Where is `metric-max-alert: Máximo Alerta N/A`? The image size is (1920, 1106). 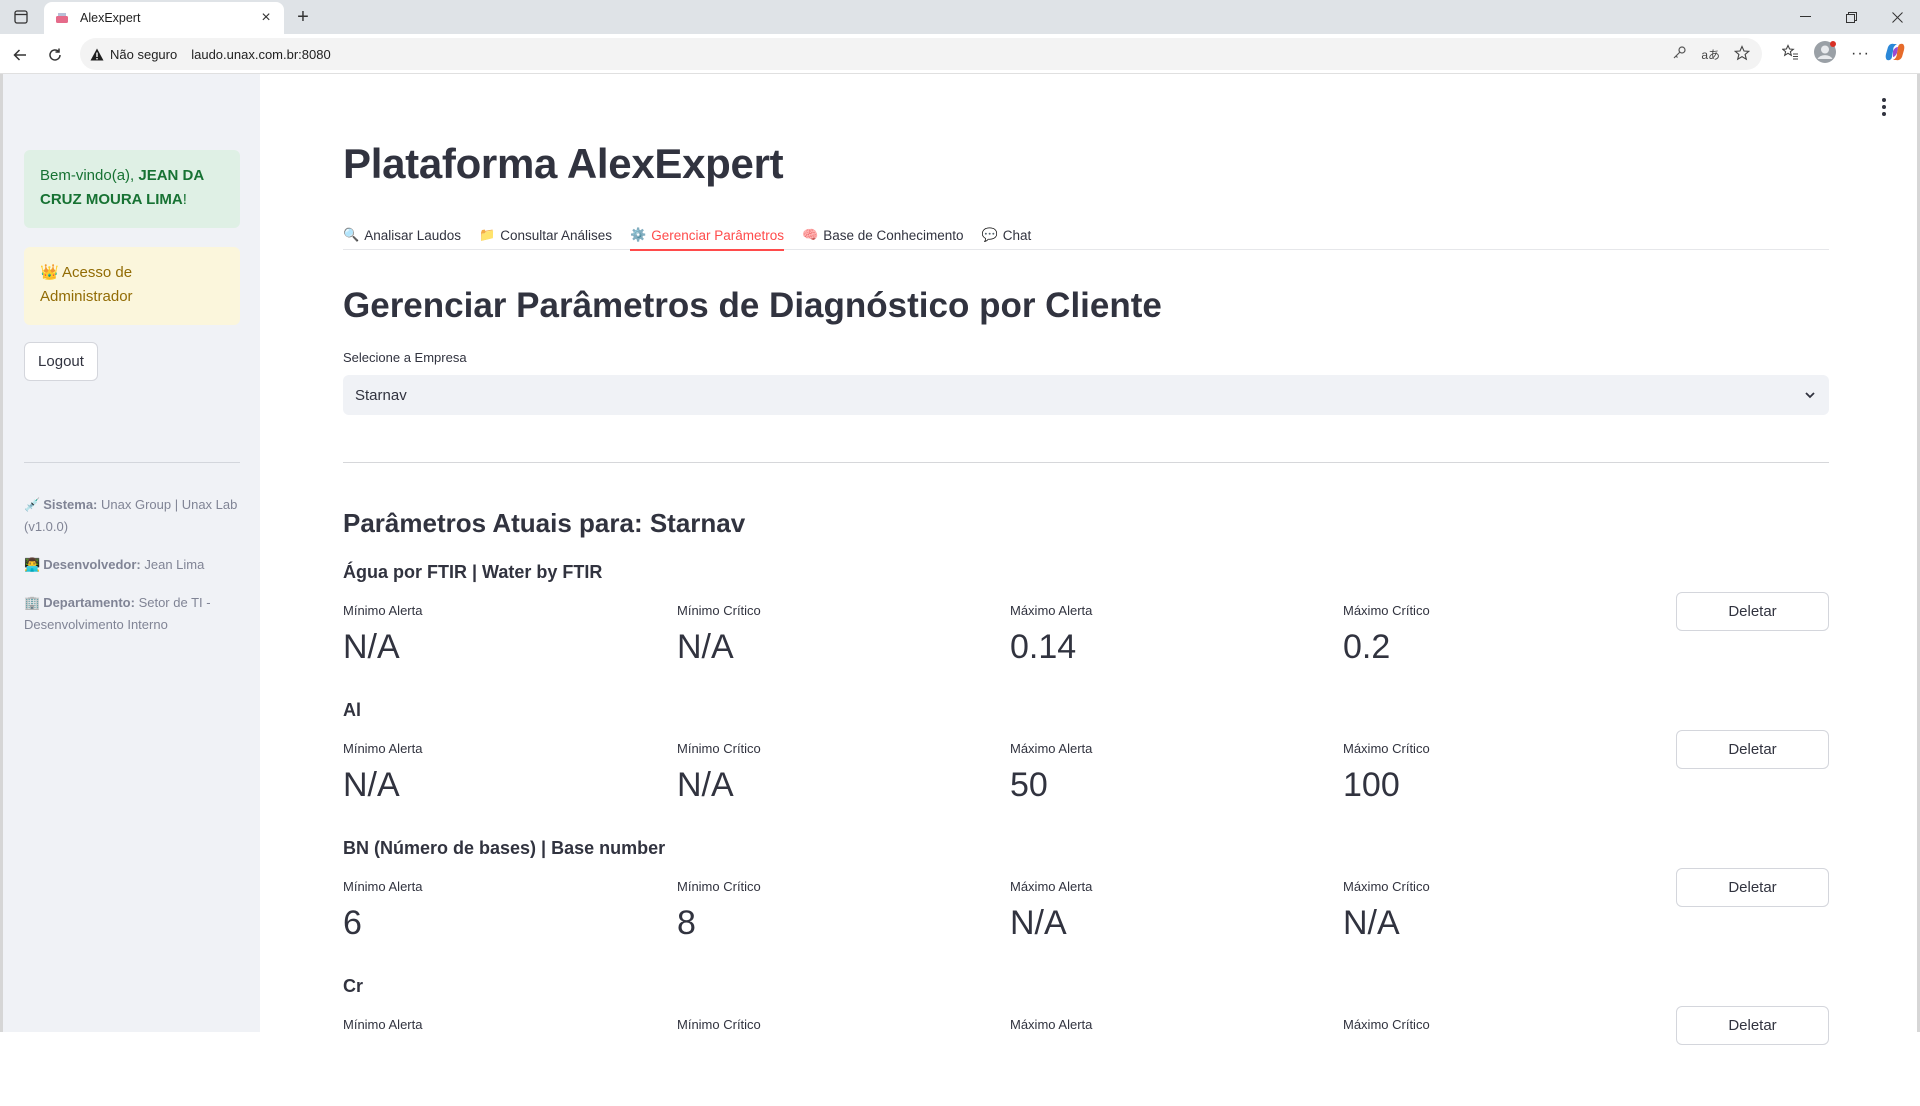
metric-max-alert: Máximo Alerta N/A is located at coordinates (1160, 911).